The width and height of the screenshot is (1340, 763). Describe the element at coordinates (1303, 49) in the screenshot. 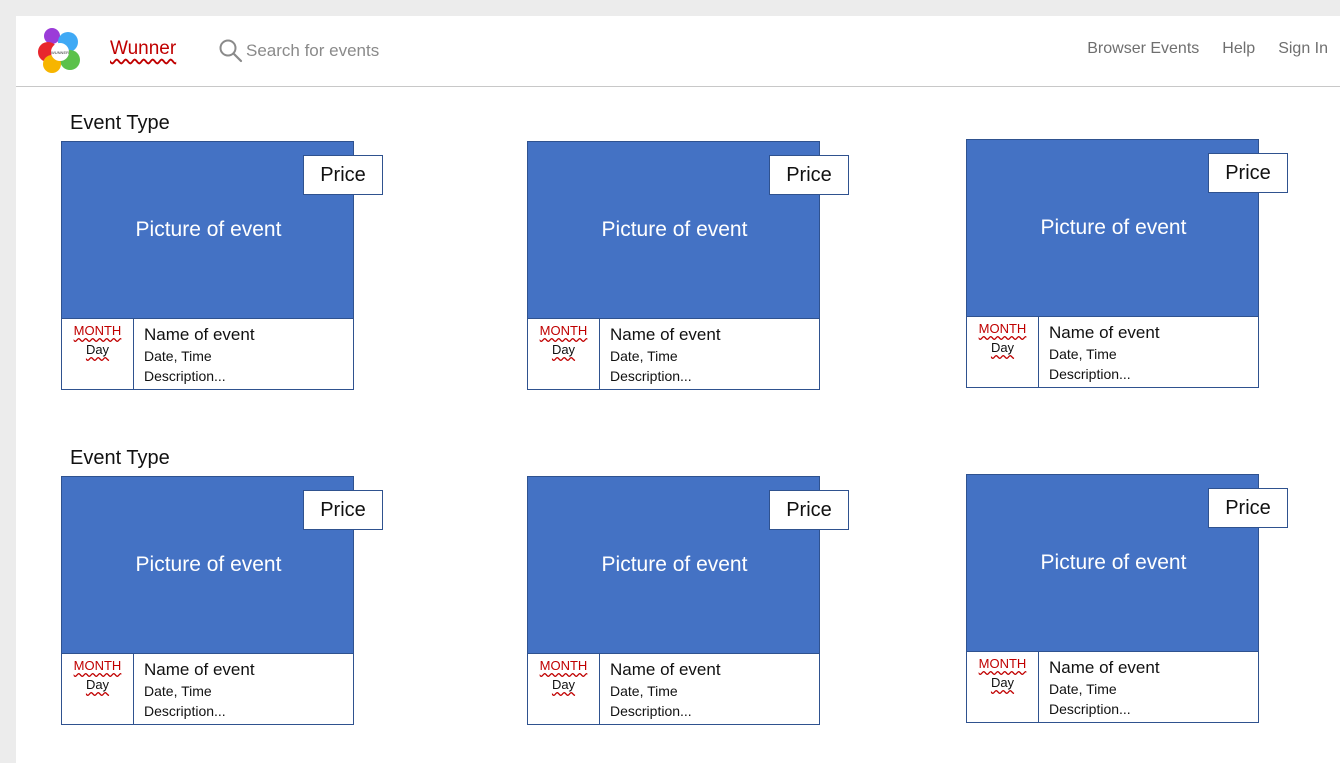

I see `nav-sign-in: Sign In` at that location.